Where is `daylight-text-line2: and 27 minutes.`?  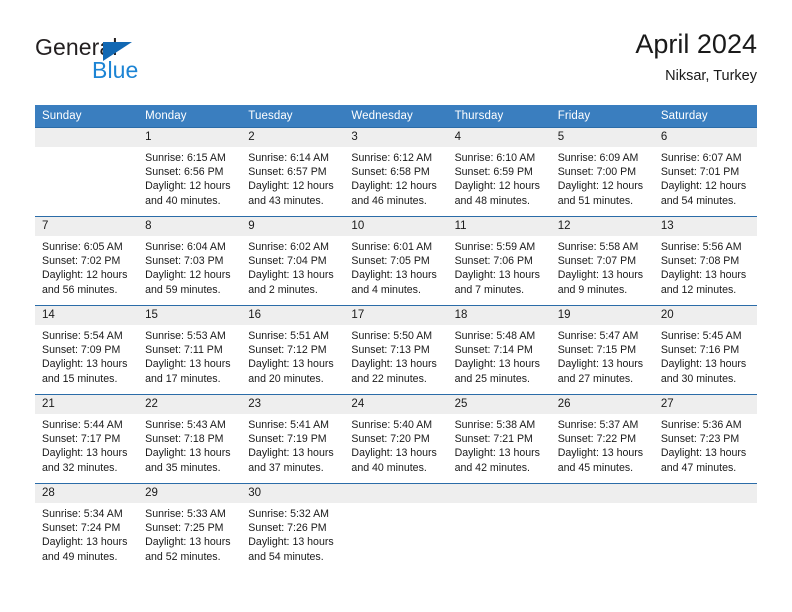 daylight-text-line2: and 27 minutes. is located at coordinates (595, 378).